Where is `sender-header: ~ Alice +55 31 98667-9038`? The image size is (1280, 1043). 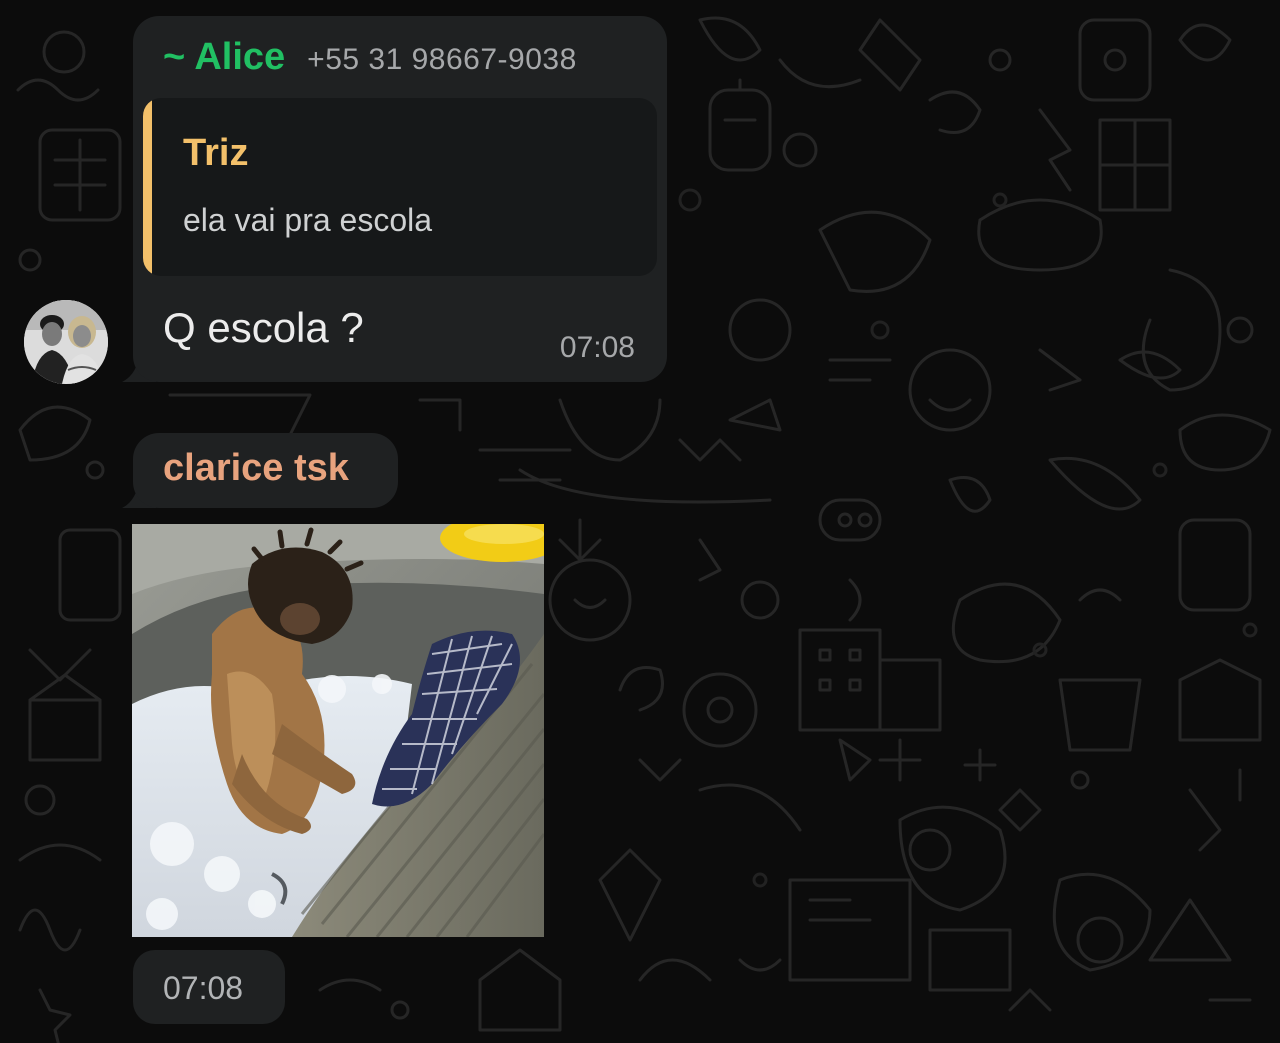 sender-header: ~ Alice +55 31 98667-9038 is located at coordinates (370, 57).